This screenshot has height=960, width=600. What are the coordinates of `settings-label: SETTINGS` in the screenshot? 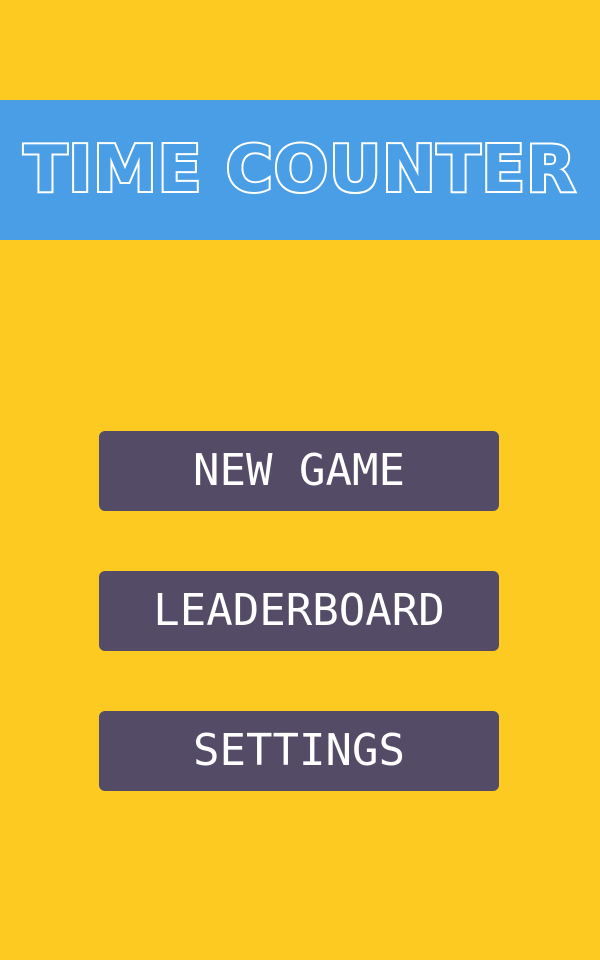 It's located at (299, 750).